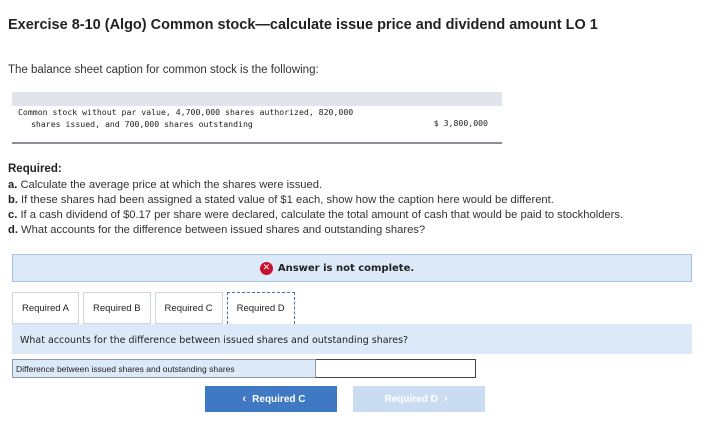 The height and width of the screenshot is (435, 719). Describe the element at coordinates (445, 399) in the screenshot. I see `chevron-right-icon: ›` at that location.